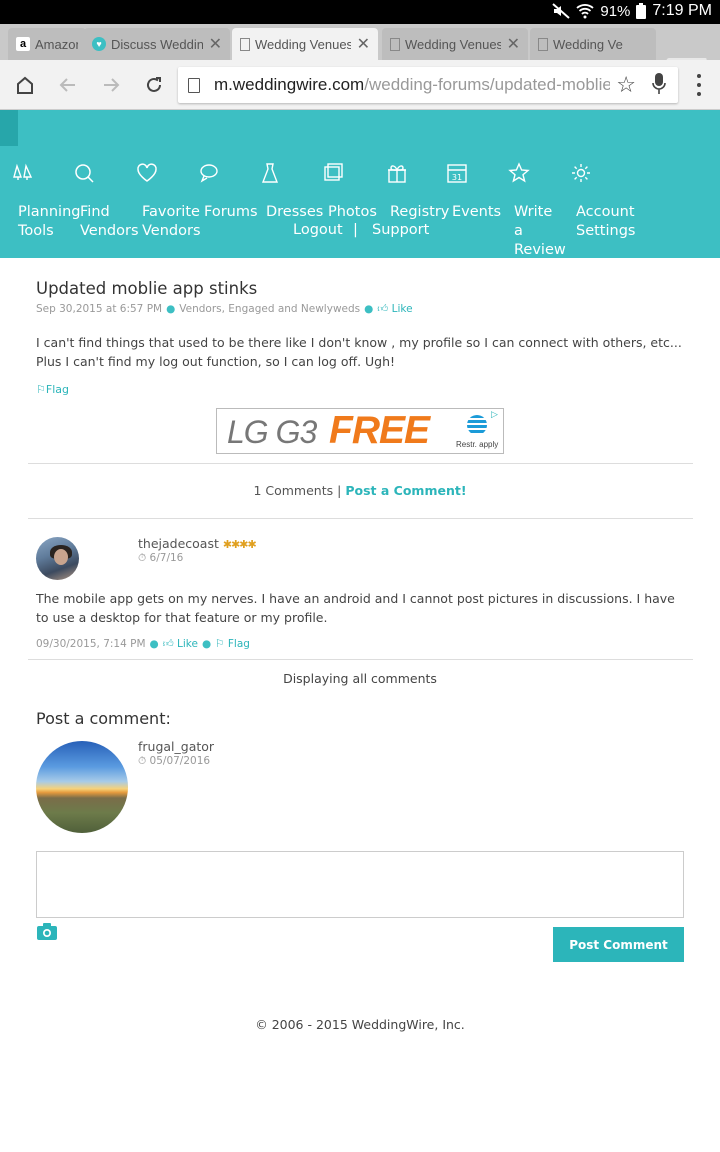 This screenshot has width=720, height=1152. Describe the element at coordinates (84, 173) in the screenshot. I see `search-icon` at that location.